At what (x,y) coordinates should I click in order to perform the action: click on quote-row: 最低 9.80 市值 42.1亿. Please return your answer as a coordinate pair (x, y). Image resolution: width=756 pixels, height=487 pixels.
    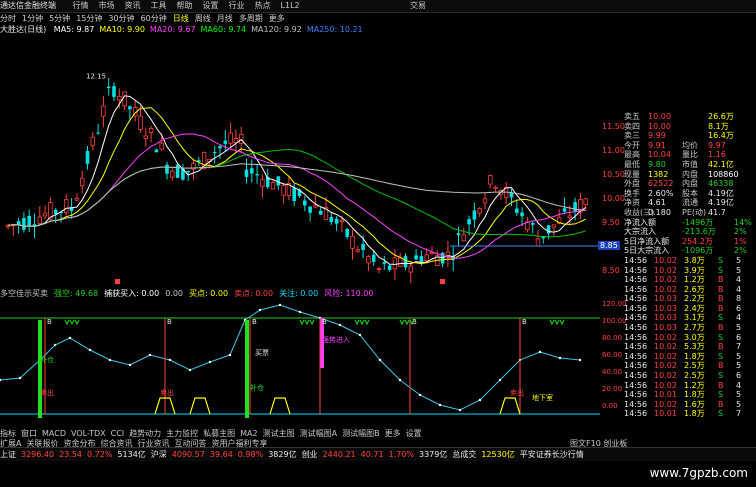
    Looking at the image, I should click on (690, 165).